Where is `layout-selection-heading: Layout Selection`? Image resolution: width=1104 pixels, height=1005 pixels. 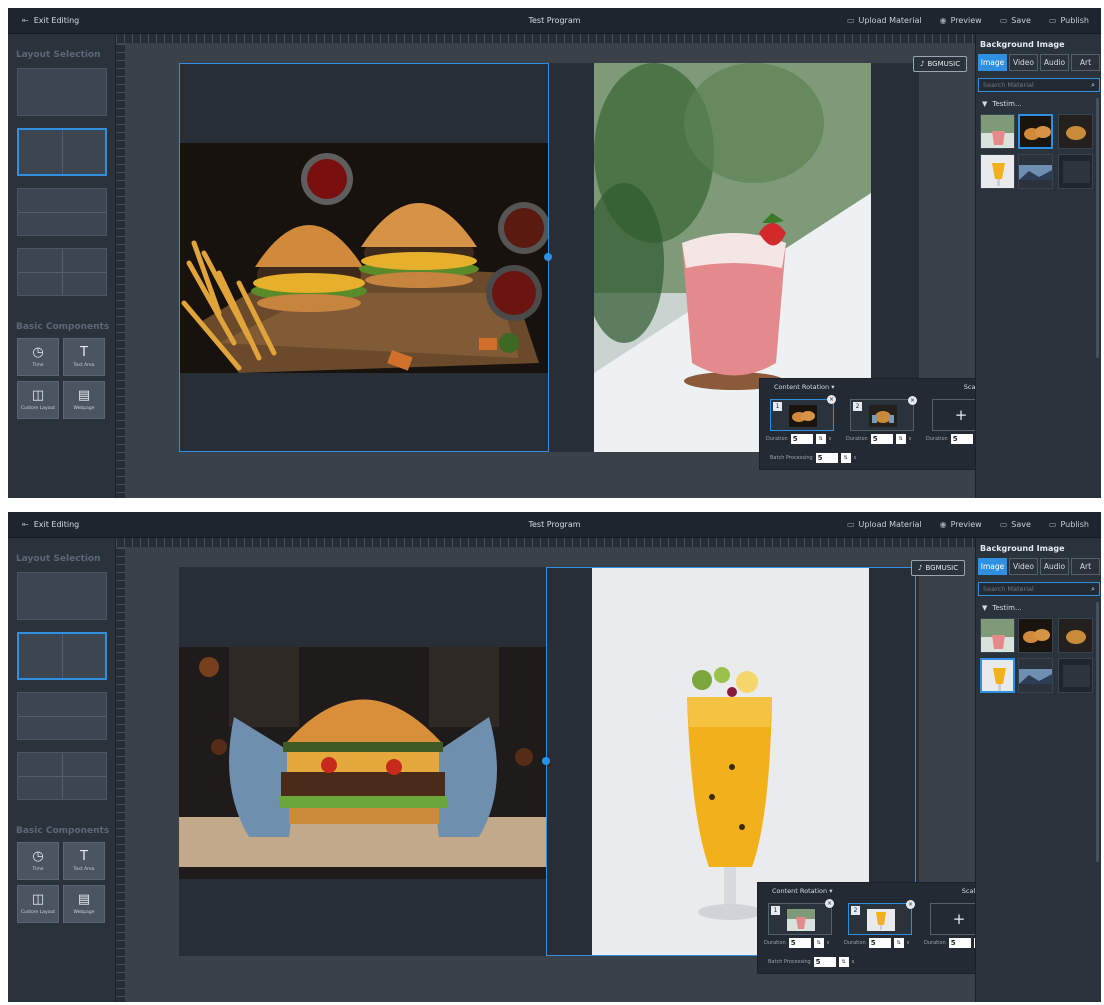
layout-selection-heading: Layout Selection is located at coordinates (58, 55).